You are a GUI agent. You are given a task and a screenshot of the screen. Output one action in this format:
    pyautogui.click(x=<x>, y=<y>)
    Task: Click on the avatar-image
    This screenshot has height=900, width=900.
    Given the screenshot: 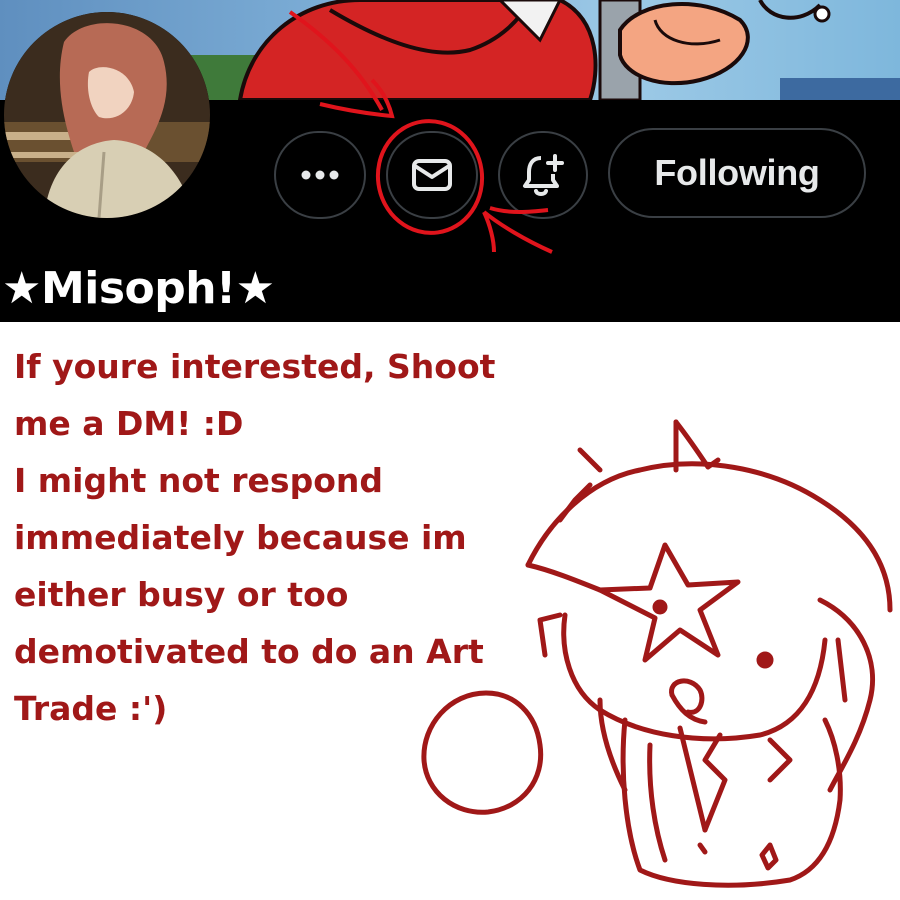 What is the action you would take?
    pyautogui.click(x=107, y=115)
    